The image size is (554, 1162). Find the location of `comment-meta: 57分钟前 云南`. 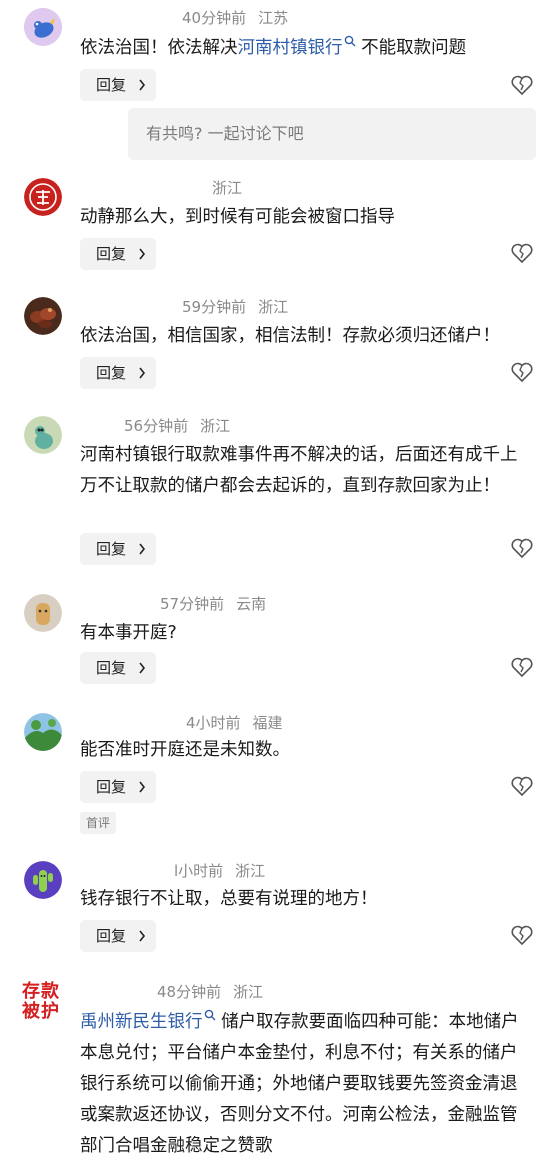

comment-meta: 57分钟前 云南 is located at coordinates (219, 604).